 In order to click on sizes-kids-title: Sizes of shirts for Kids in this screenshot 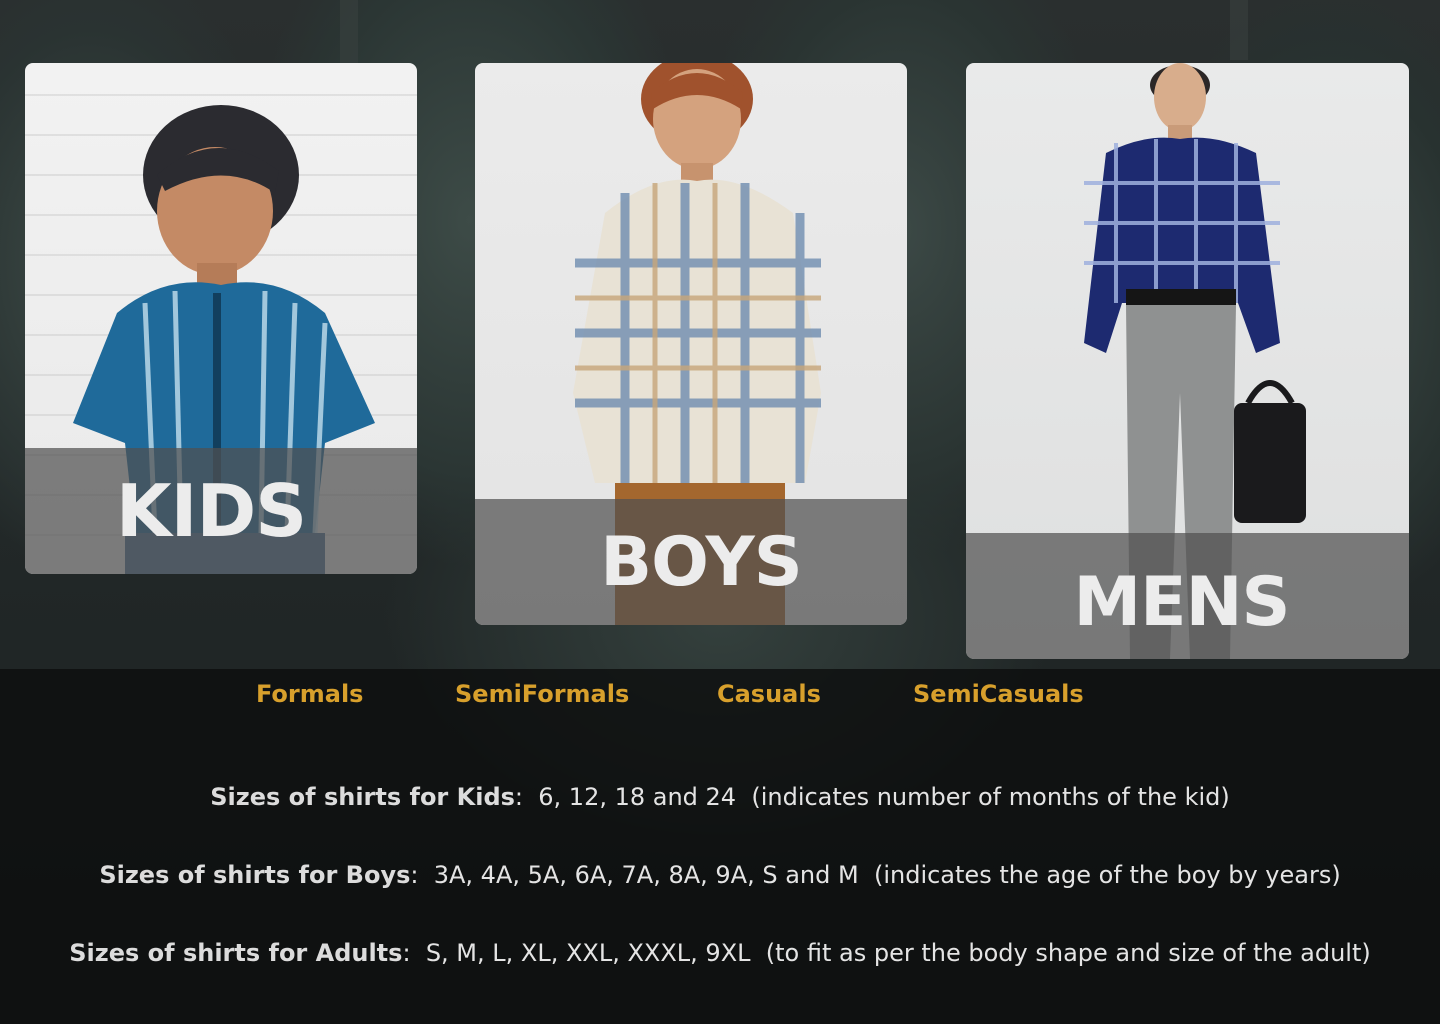, I will do `click(362, 797)`.